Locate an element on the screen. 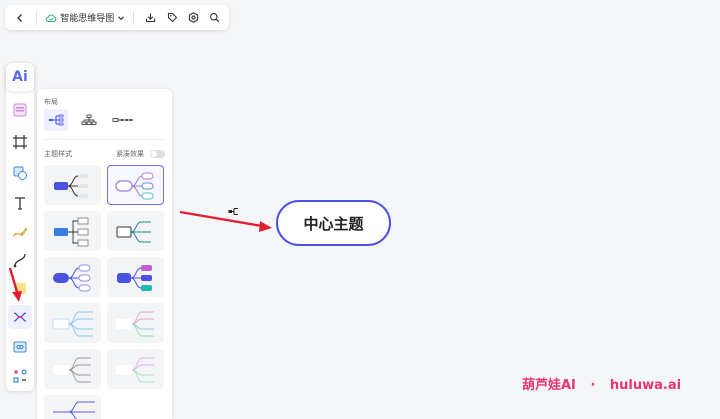 The image size is (720, 419). central-topic-label: 中心主题 is located at coordinates (333, 223).